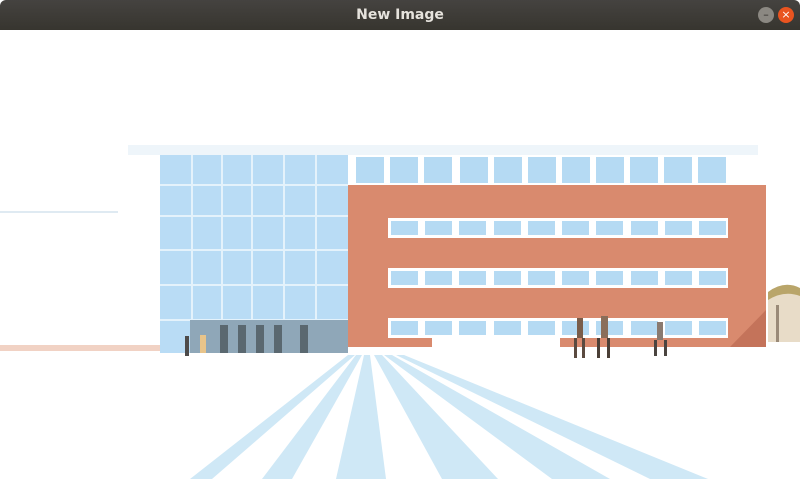 The width and height of the screenshot is (800, 479). What do you see at coordinates (784, 313) in the screenshot?
I see `palm-trees` at bounding box center [784, 313].